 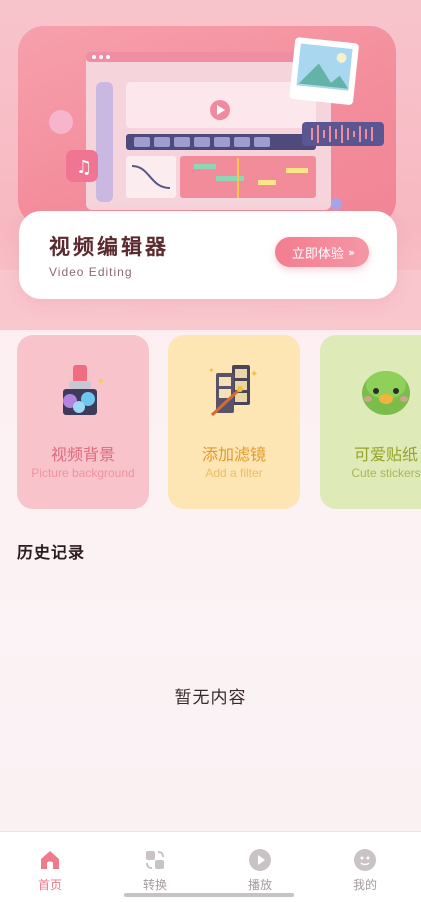 What do you see at coordinates (386, 473) in the screenshot?
I see `feature-subtitle: Cute stickers` at bounding box center [386, 473].